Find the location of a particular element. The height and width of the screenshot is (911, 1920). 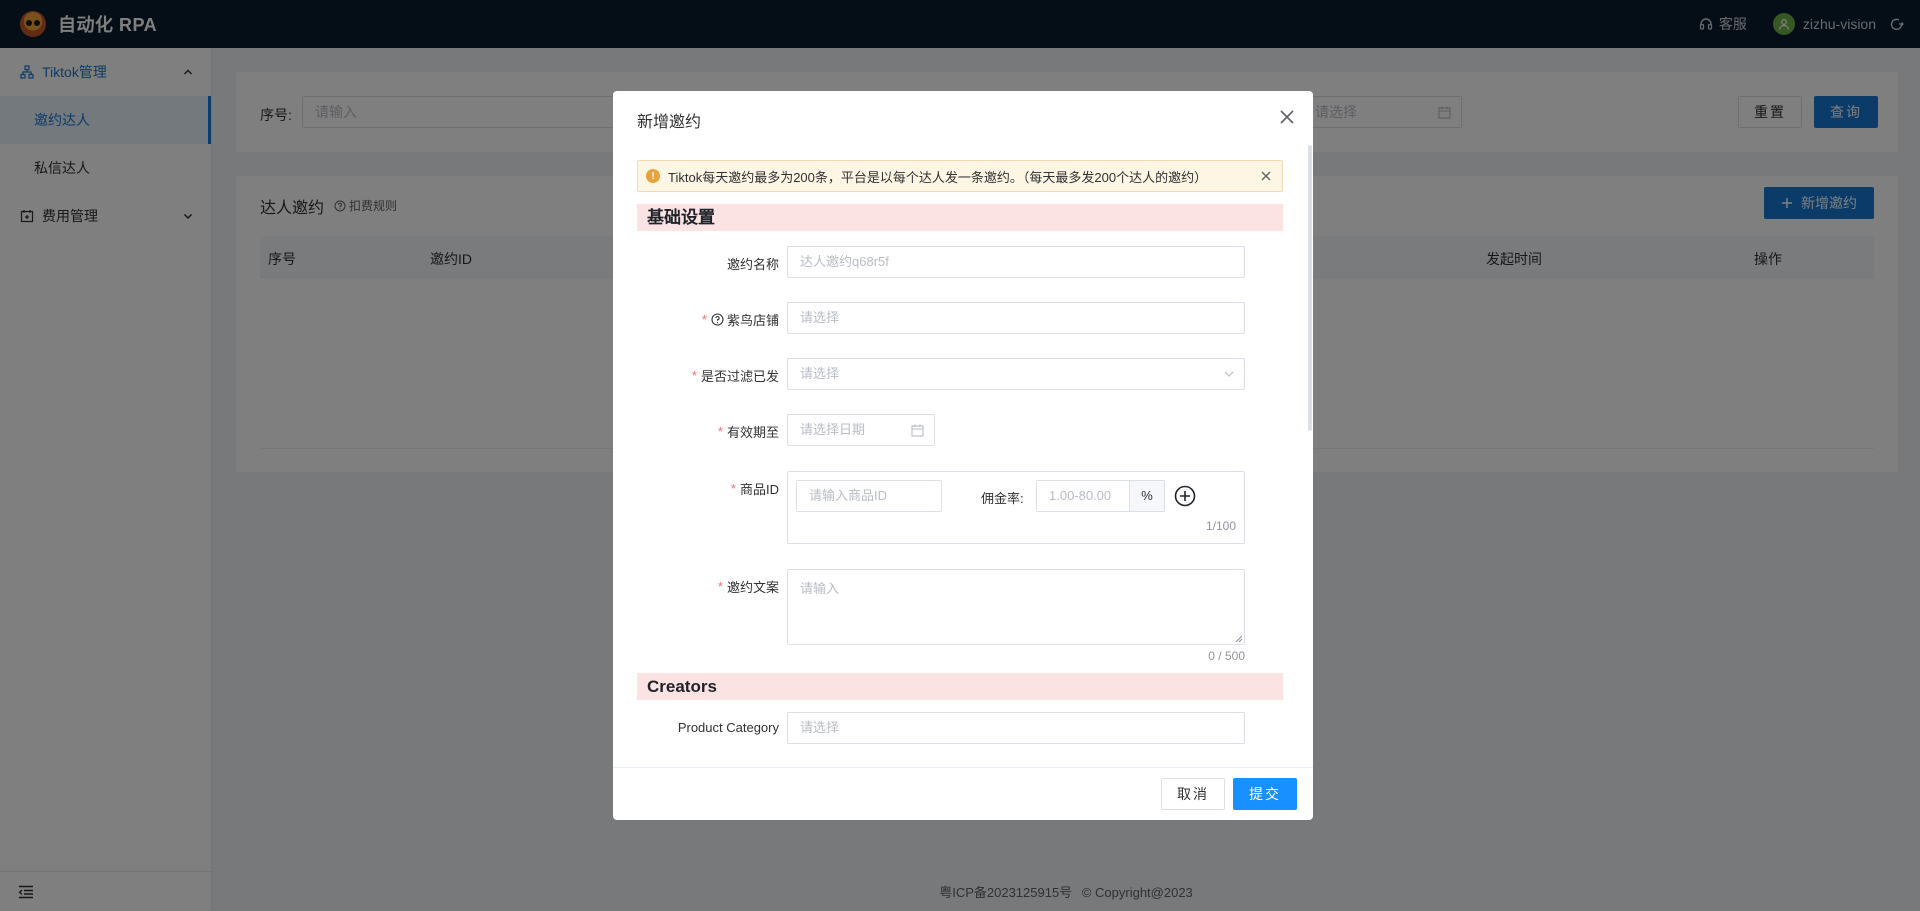

filter-sent-label-text: 是否过滤已发 is located at coordinates (739, 376).